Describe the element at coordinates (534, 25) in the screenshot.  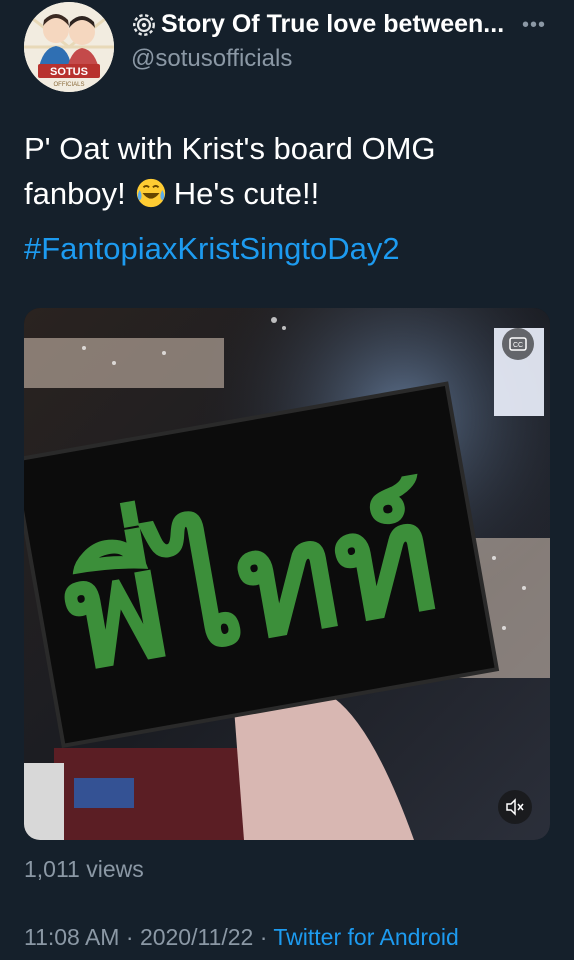
I see `more-options-icon: •••` at that location.